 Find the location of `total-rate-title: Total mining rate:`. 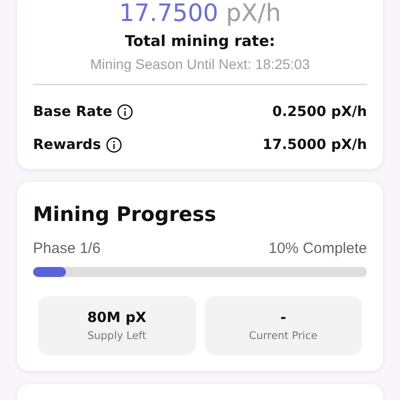

total-rate-title: Total mining rate: is located at coordinates (200, 41).